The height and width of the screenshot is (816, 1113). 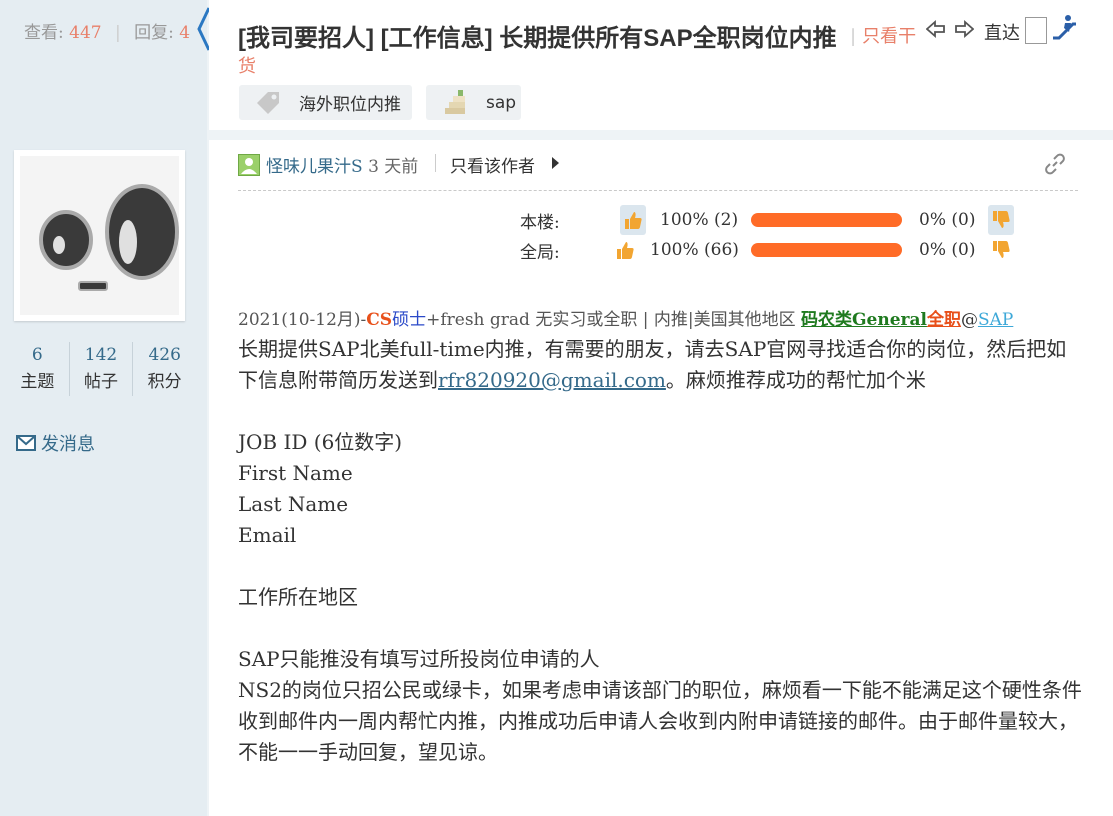 I want to click on thread-title: [我司要招人] [工作信息] 长期提供所有SAP全职岗位内推, so click(x=537, y=38).